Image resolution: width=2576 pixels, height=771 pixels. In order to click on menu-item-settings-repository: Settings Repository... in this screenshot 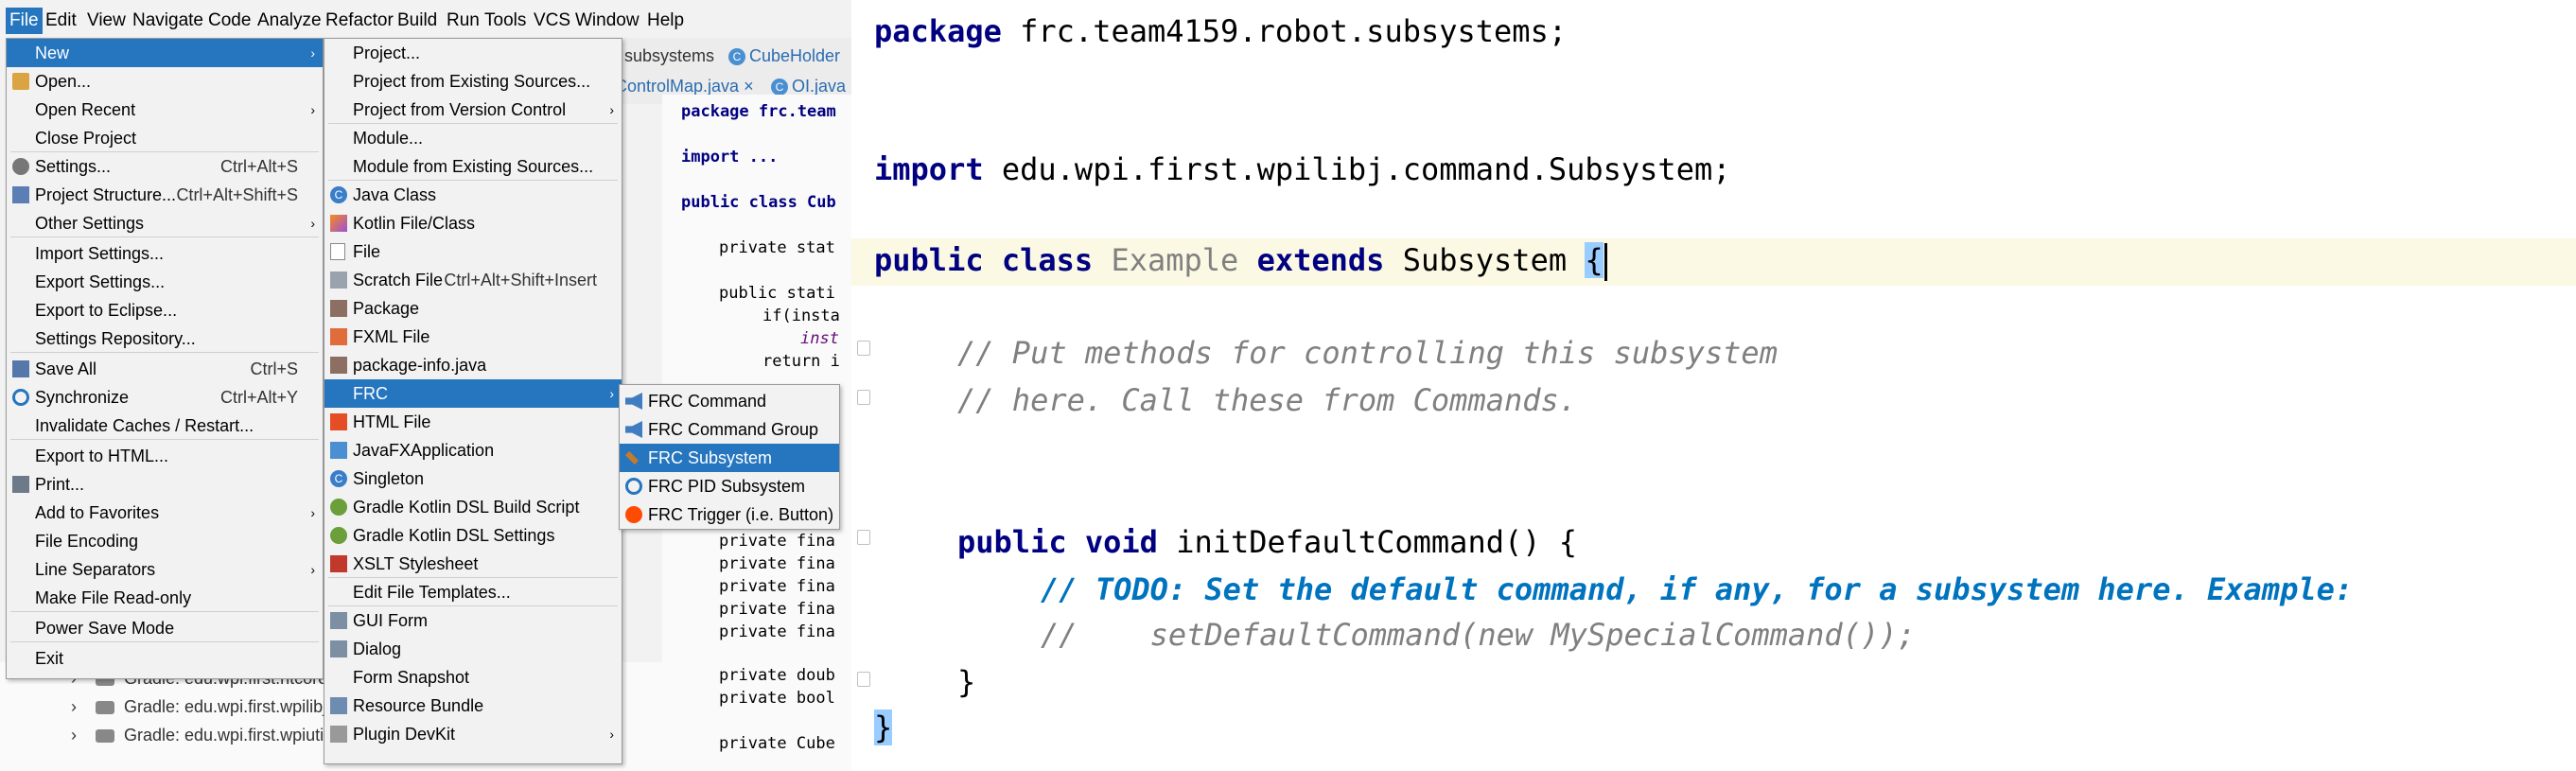, I will do `click(165, 338)`.